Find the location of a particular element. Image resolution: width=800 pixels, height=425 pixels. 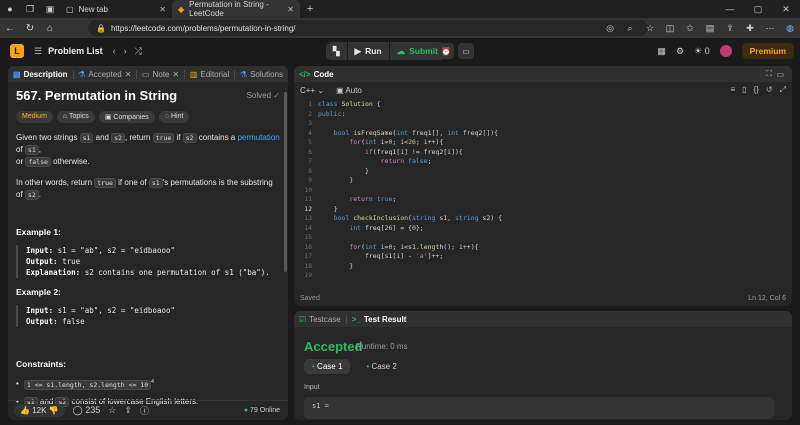

run-submit-group: ▚ ▶ Run ☁ Submit is located at coordinates (385, 51).